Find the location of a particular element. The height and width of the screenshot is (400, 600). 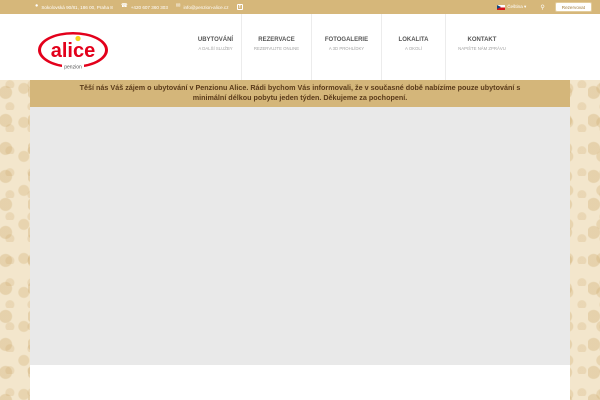

nav-item-fotogalerie: FOTOGALERIE A 3D PROHLÍDKY is located at coordinates (347, 47).